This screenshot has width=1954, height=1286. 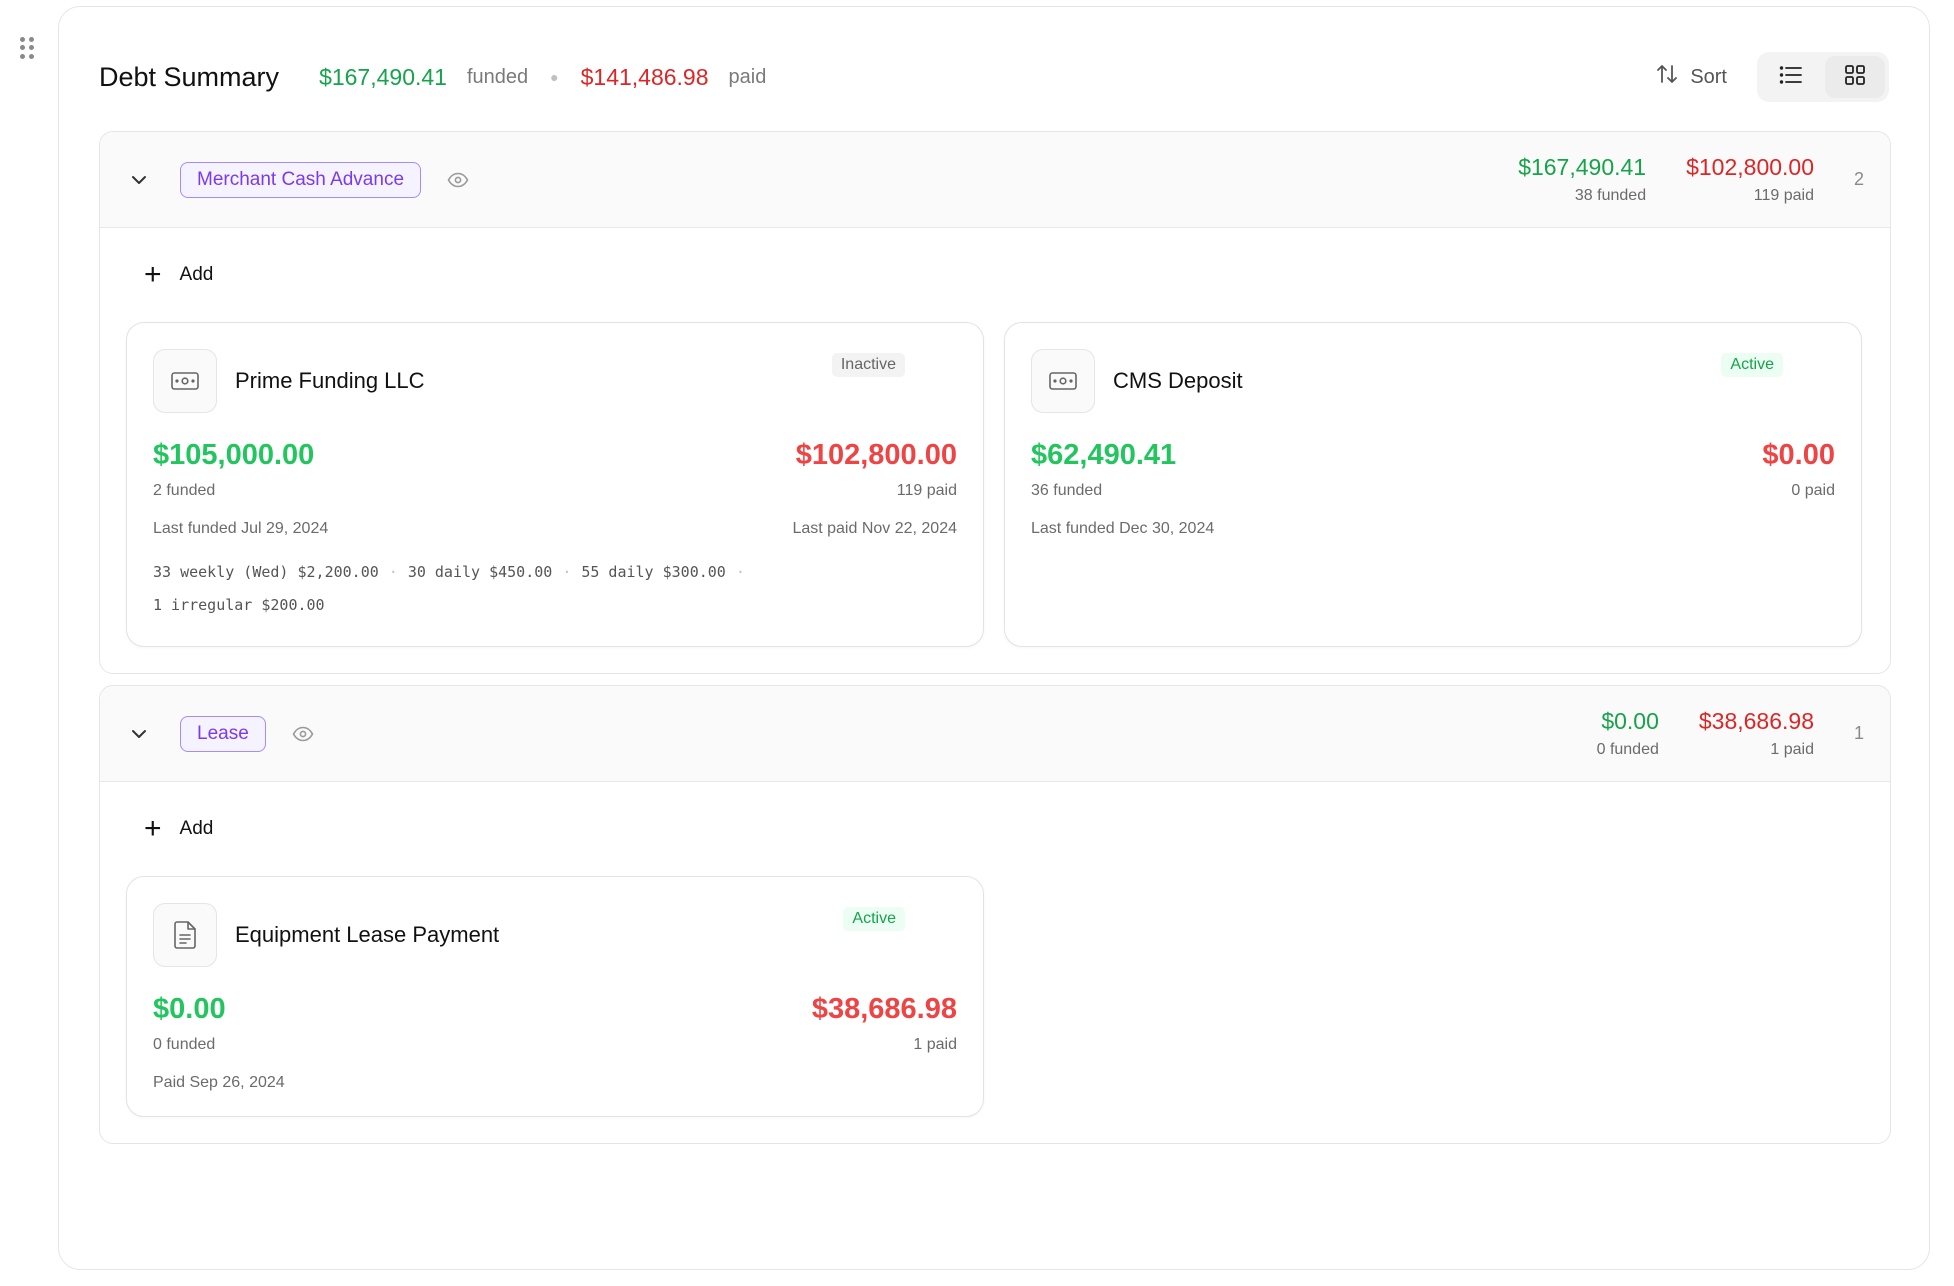 I want to click on drag-handle-icon, so click(x=27, y=48).